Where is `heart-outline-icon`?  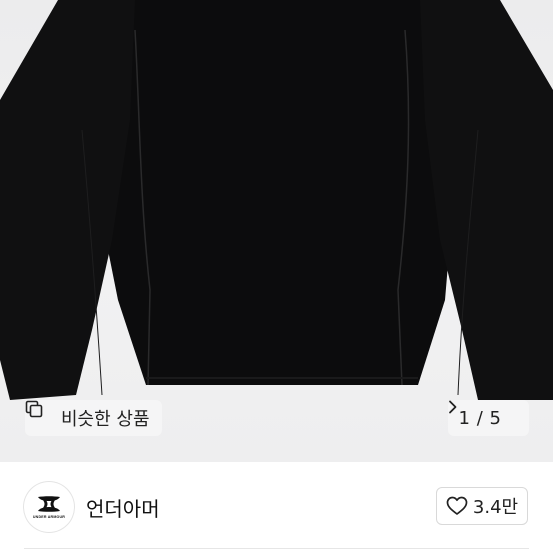 heart-outline-icon is located at coordinates (457, 506).